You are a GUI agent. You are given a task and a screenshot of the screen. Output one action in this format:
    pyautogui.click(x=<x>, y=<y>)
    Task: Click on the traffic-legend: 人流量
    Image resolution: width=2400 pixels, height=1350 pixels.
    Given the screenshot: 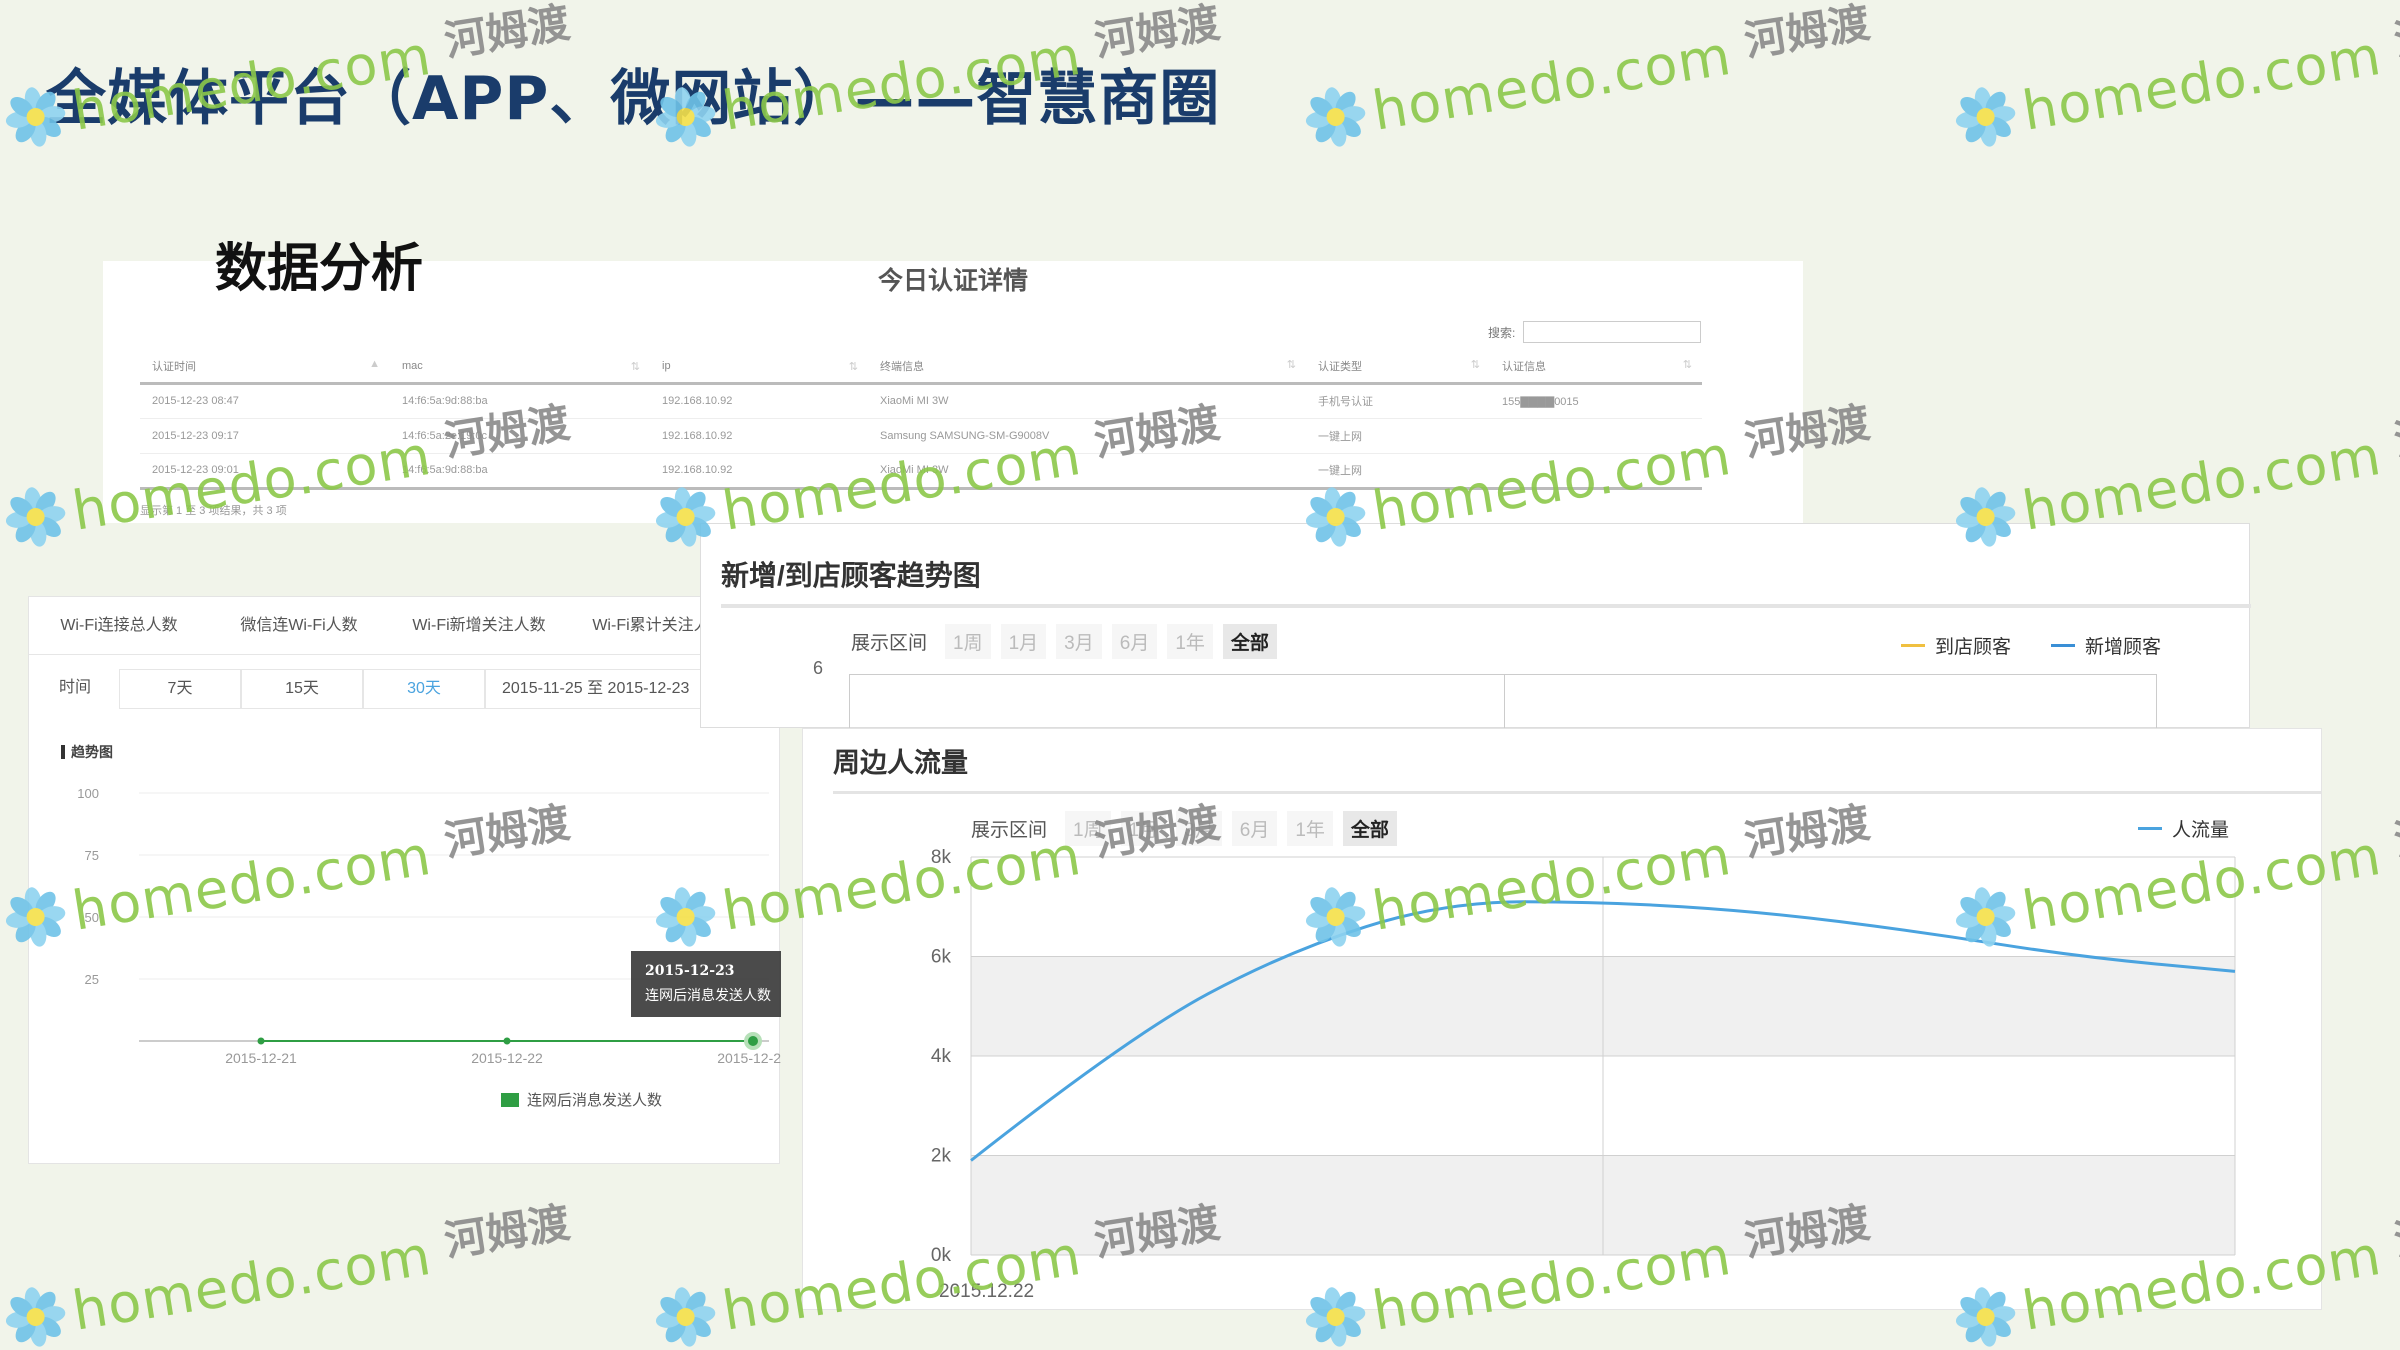 What is the action you would take?
    pyautogui.click(x=2183, y=828)
    